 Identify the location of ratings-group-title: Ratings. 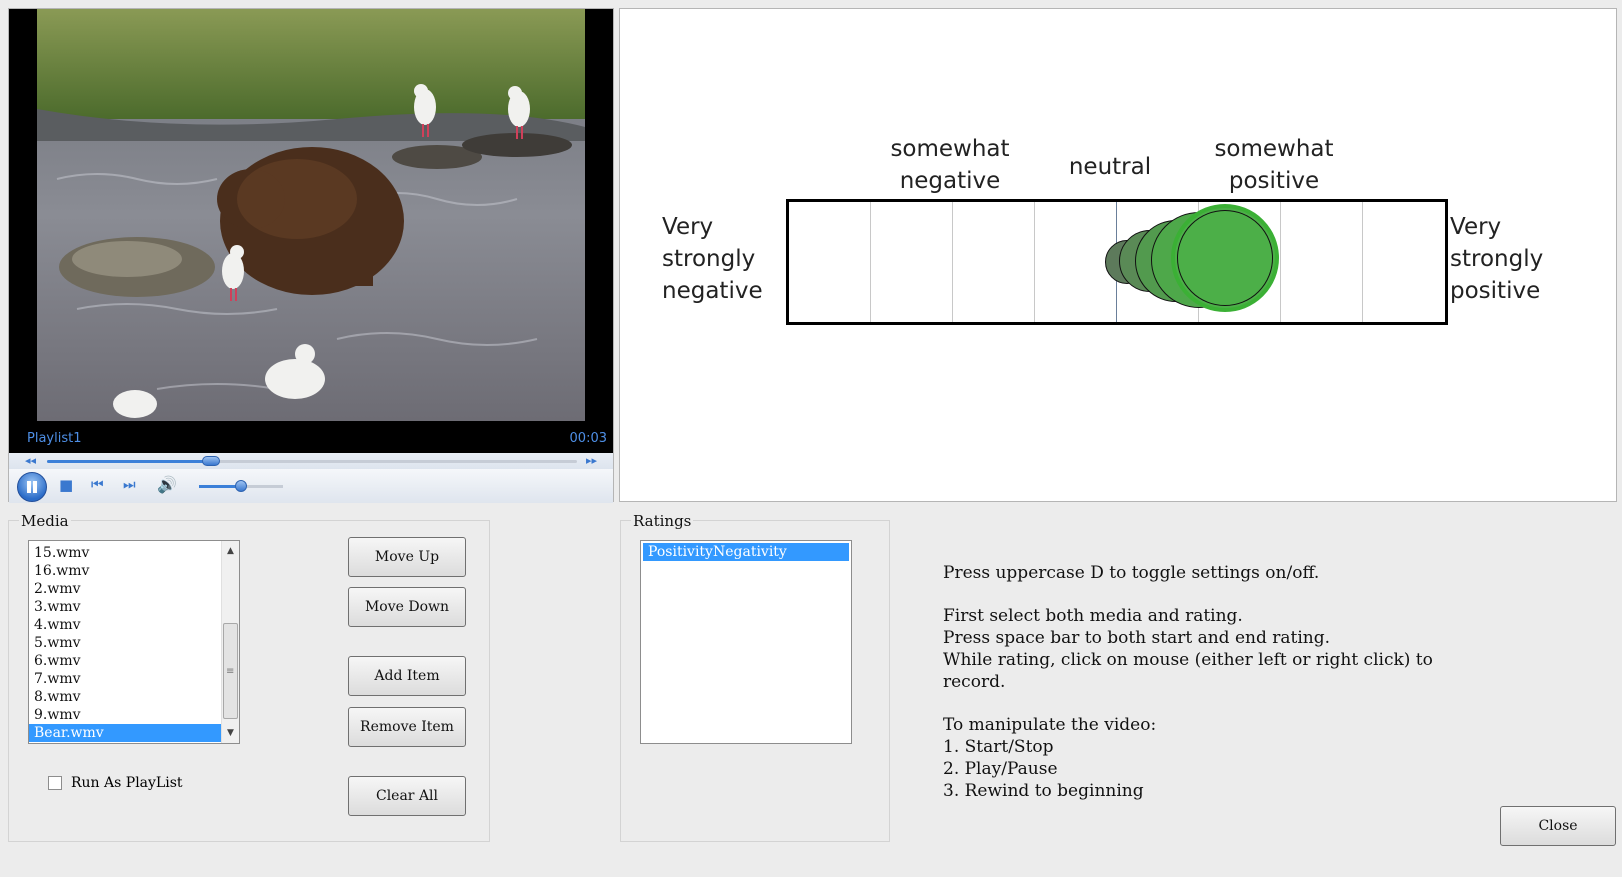
(662, 521).